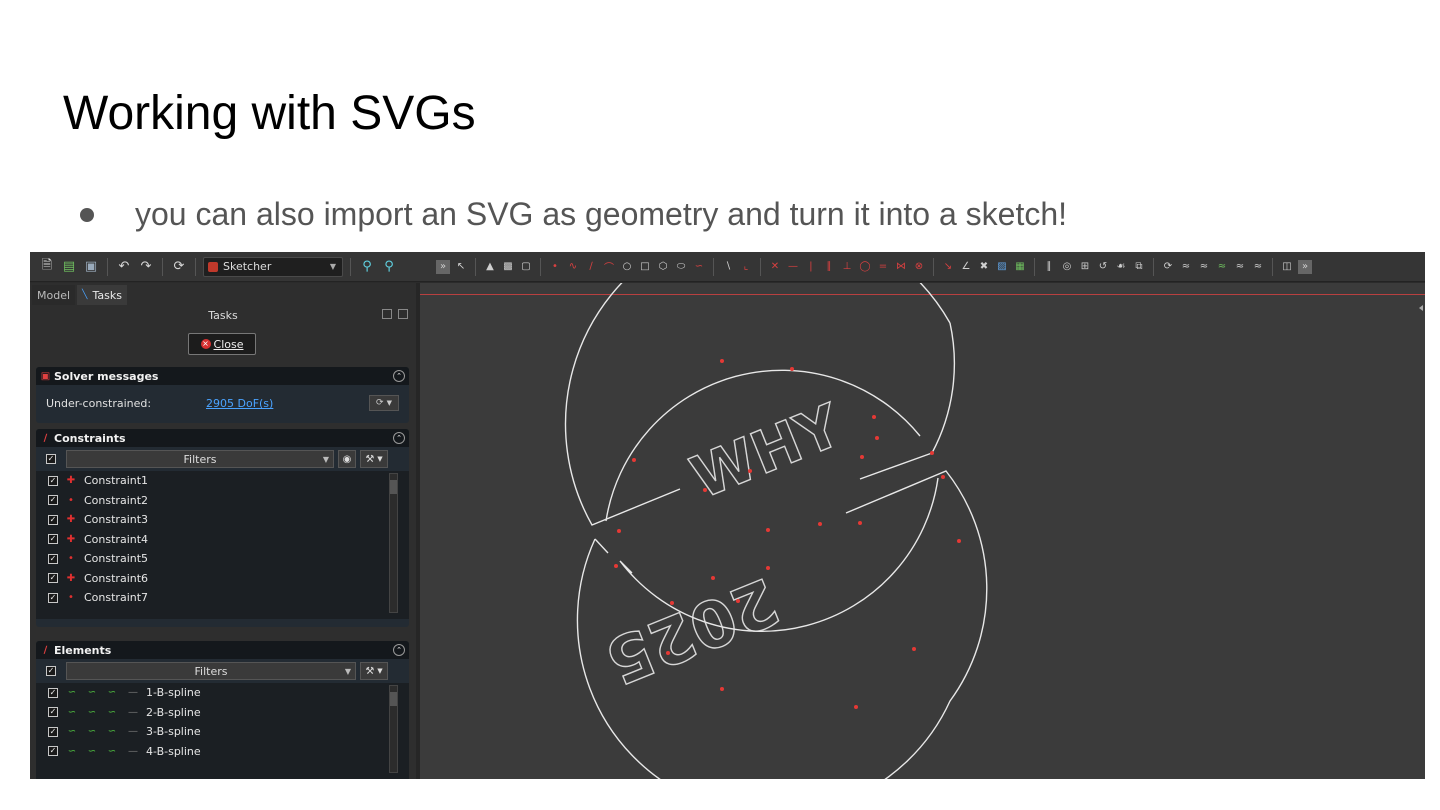 The image size is (1440, 810). I want to click on list-item: ✓ • Constraint7, so click(222, 598).